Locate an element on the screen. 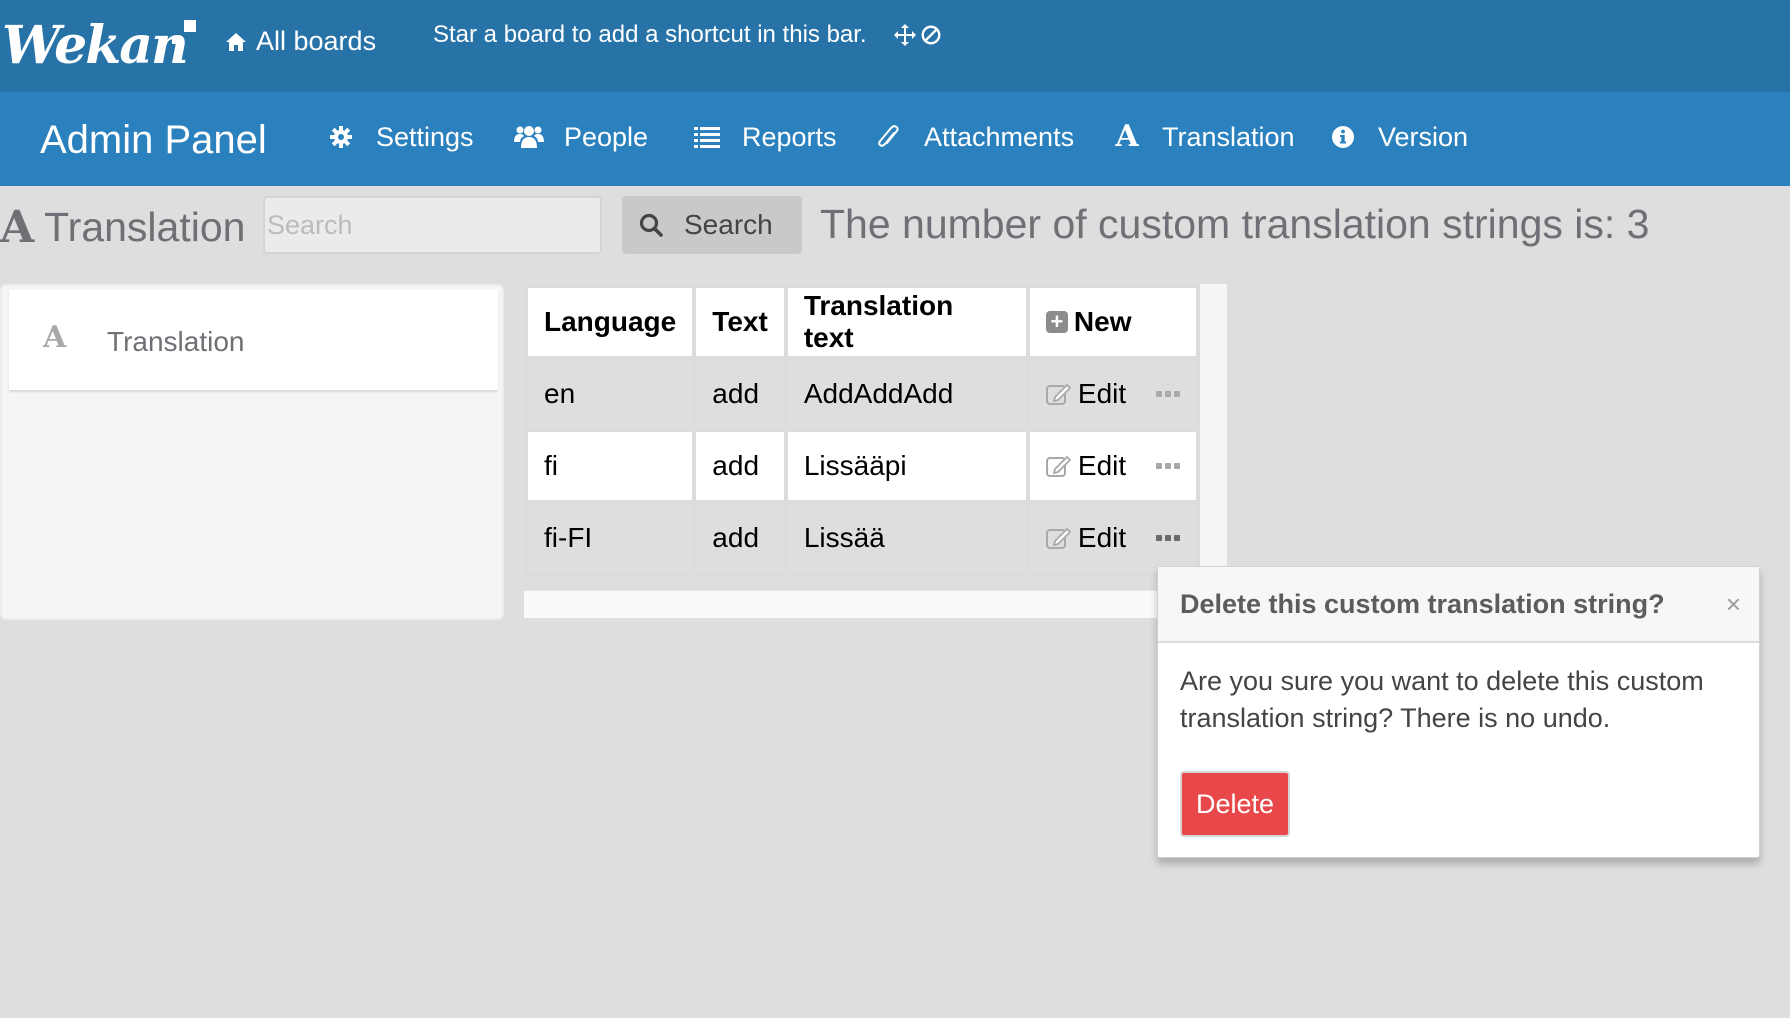  logo-square-decoration-small is located at coordinates (176, 40).